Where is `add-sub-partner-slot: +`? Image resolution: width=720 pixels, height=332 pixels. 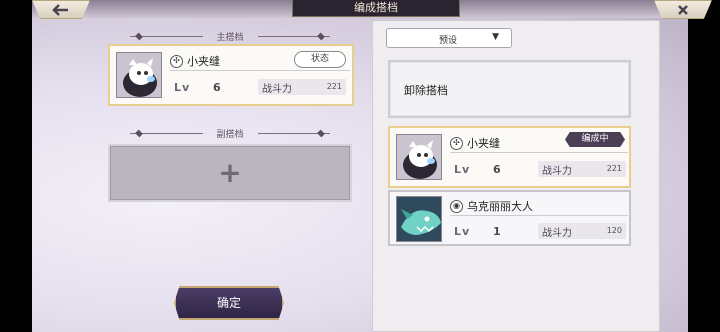
add-sub-partner-slot: + is located at coordinates (230, 173).